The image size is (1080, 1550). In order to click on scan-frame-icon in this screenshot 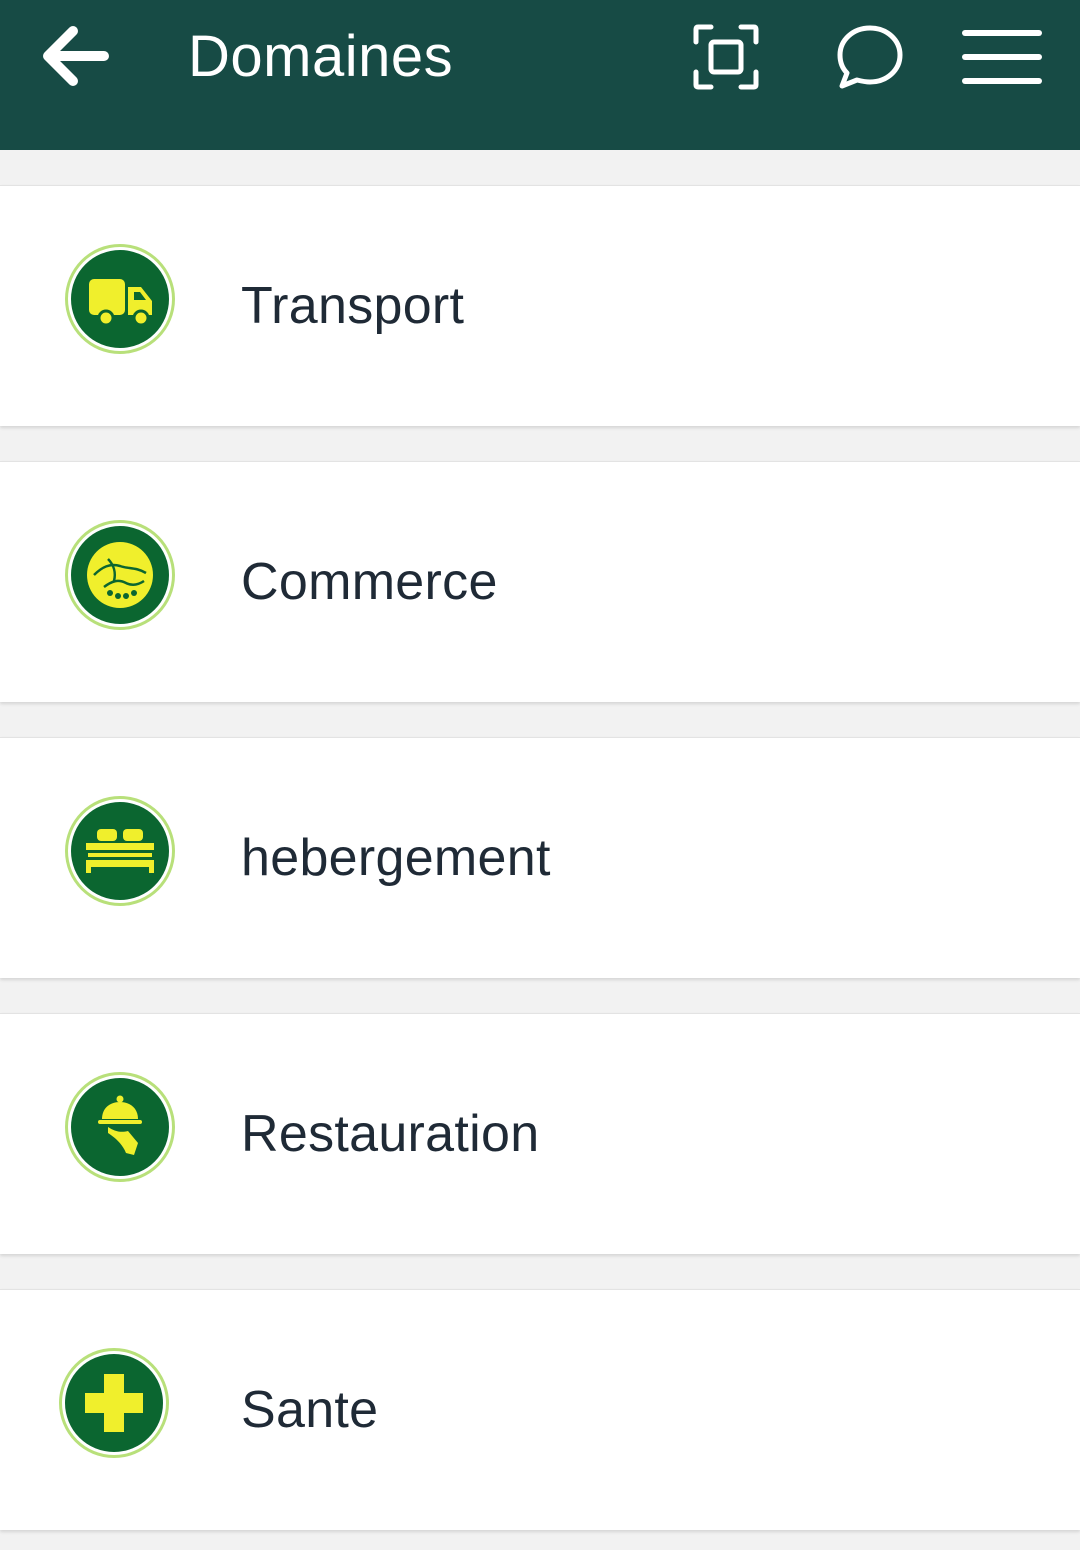, I will do `click(726, 57)`.